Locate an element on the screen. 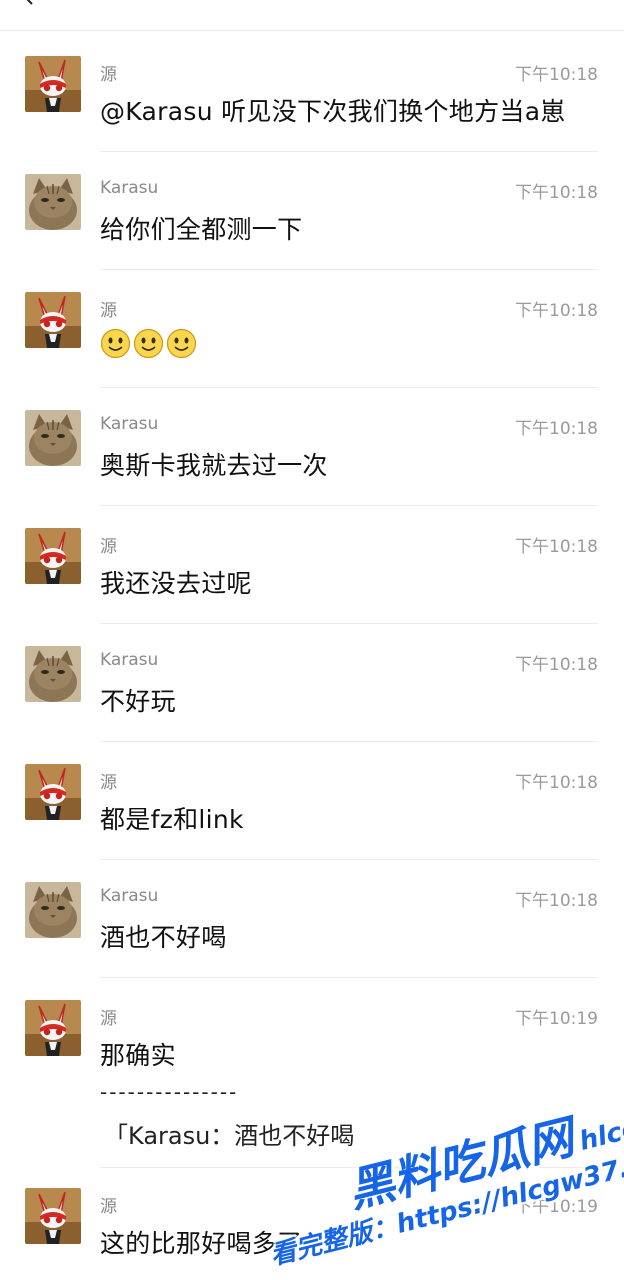  message-text: 给你们全都测一下 is located at coordinates (201, 228).